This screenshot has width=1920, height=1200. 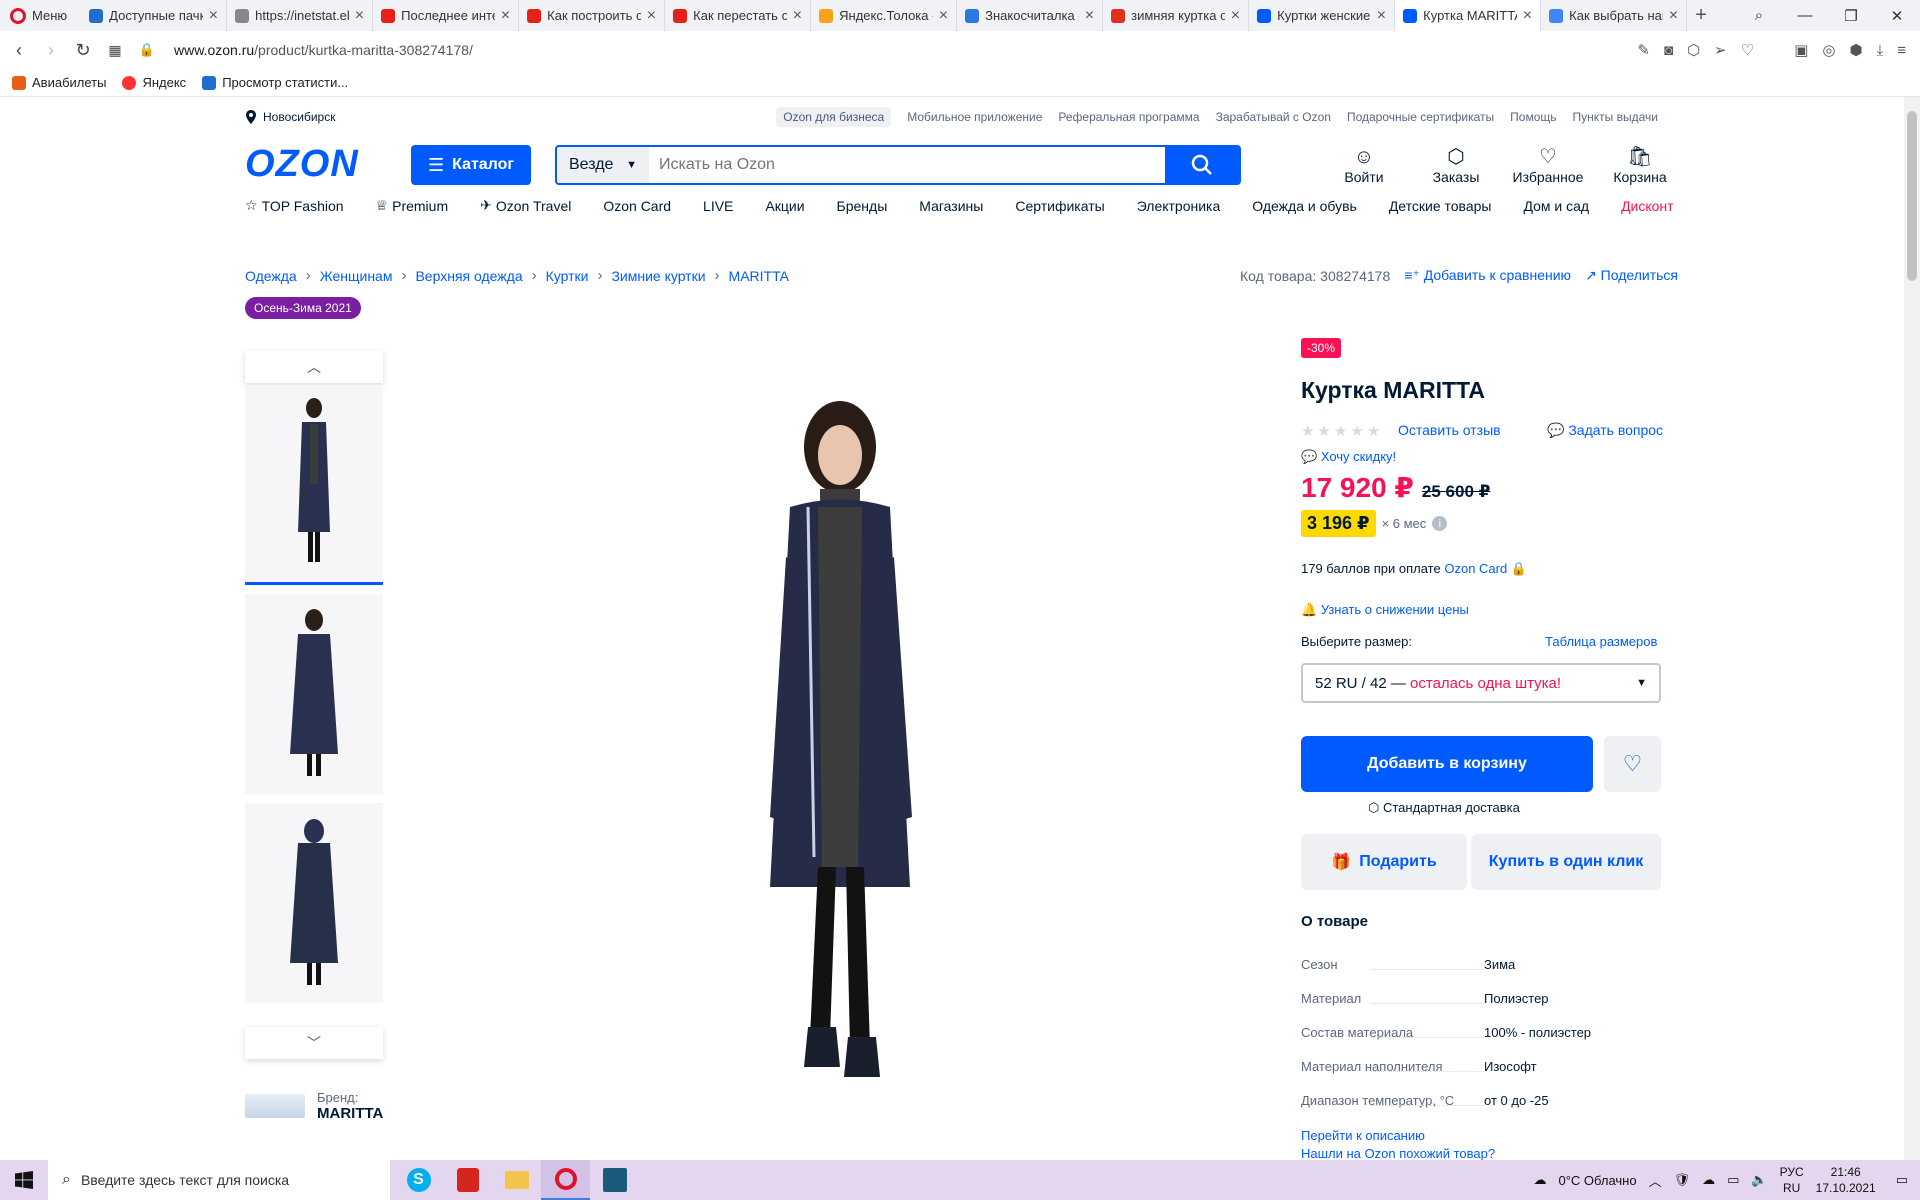 I want to click on menu-item-premium: ♕ Premium, so click(x=412, y=205).